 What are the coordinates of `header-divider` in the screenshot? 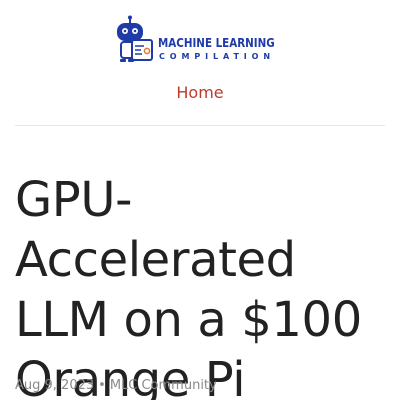 It's located at (200, 125).